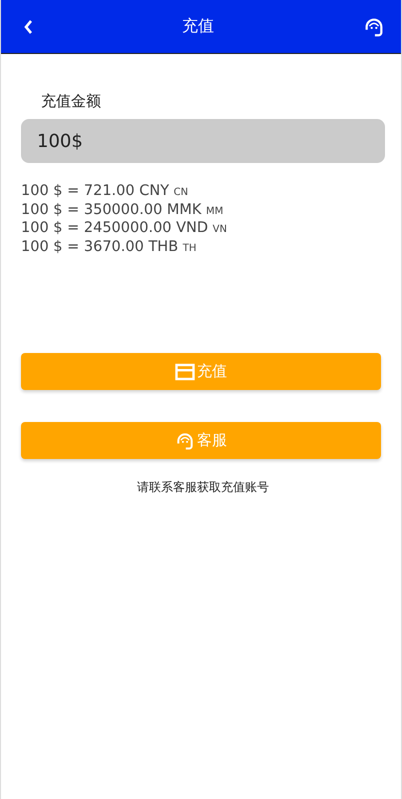  I want to click on exchange-rate-text: 100 $ = 2450000.00 VND VN, so click(124, 229).